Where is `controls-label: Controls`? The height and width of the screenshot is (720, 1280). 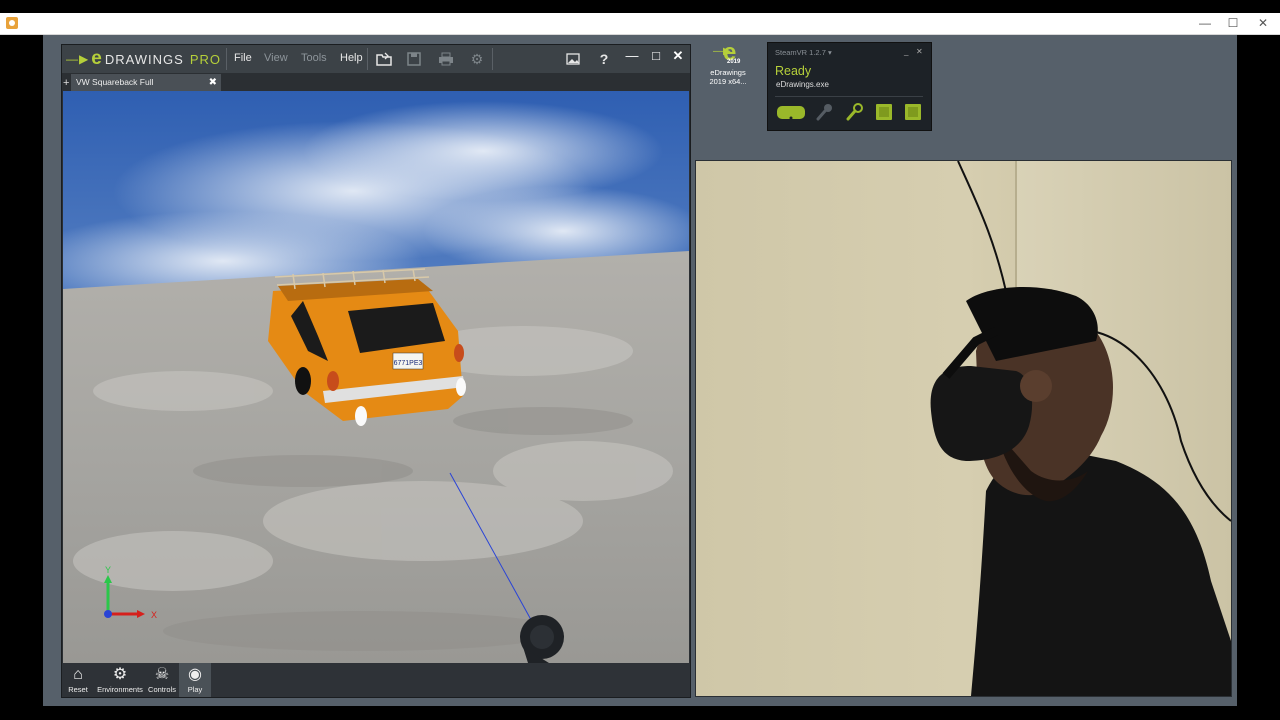 controls-label: Controls is located at coordinates (162, 689).